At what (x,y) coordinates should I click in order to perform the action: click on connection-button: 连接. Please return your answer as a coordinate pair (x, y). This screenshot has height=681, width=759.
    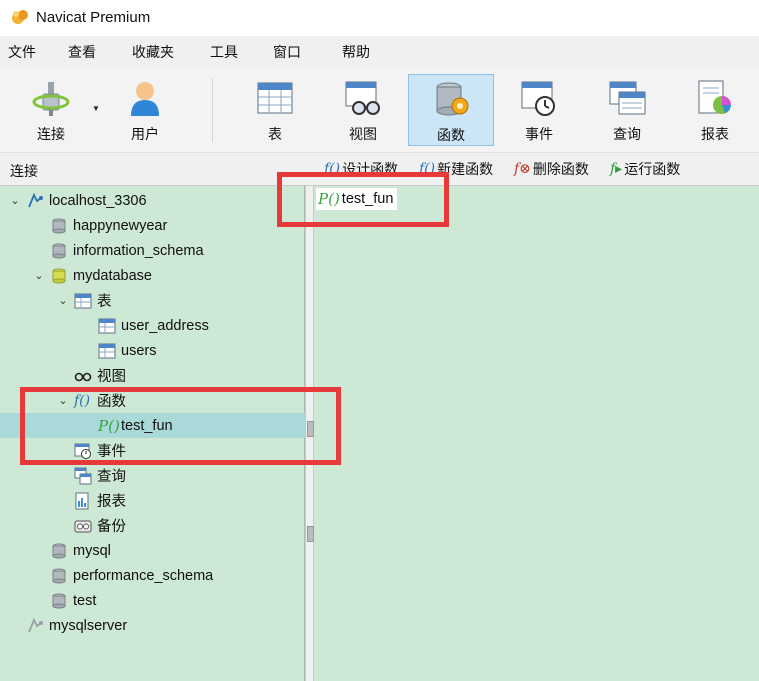
    Looking at the image, I should click on (51, 110).